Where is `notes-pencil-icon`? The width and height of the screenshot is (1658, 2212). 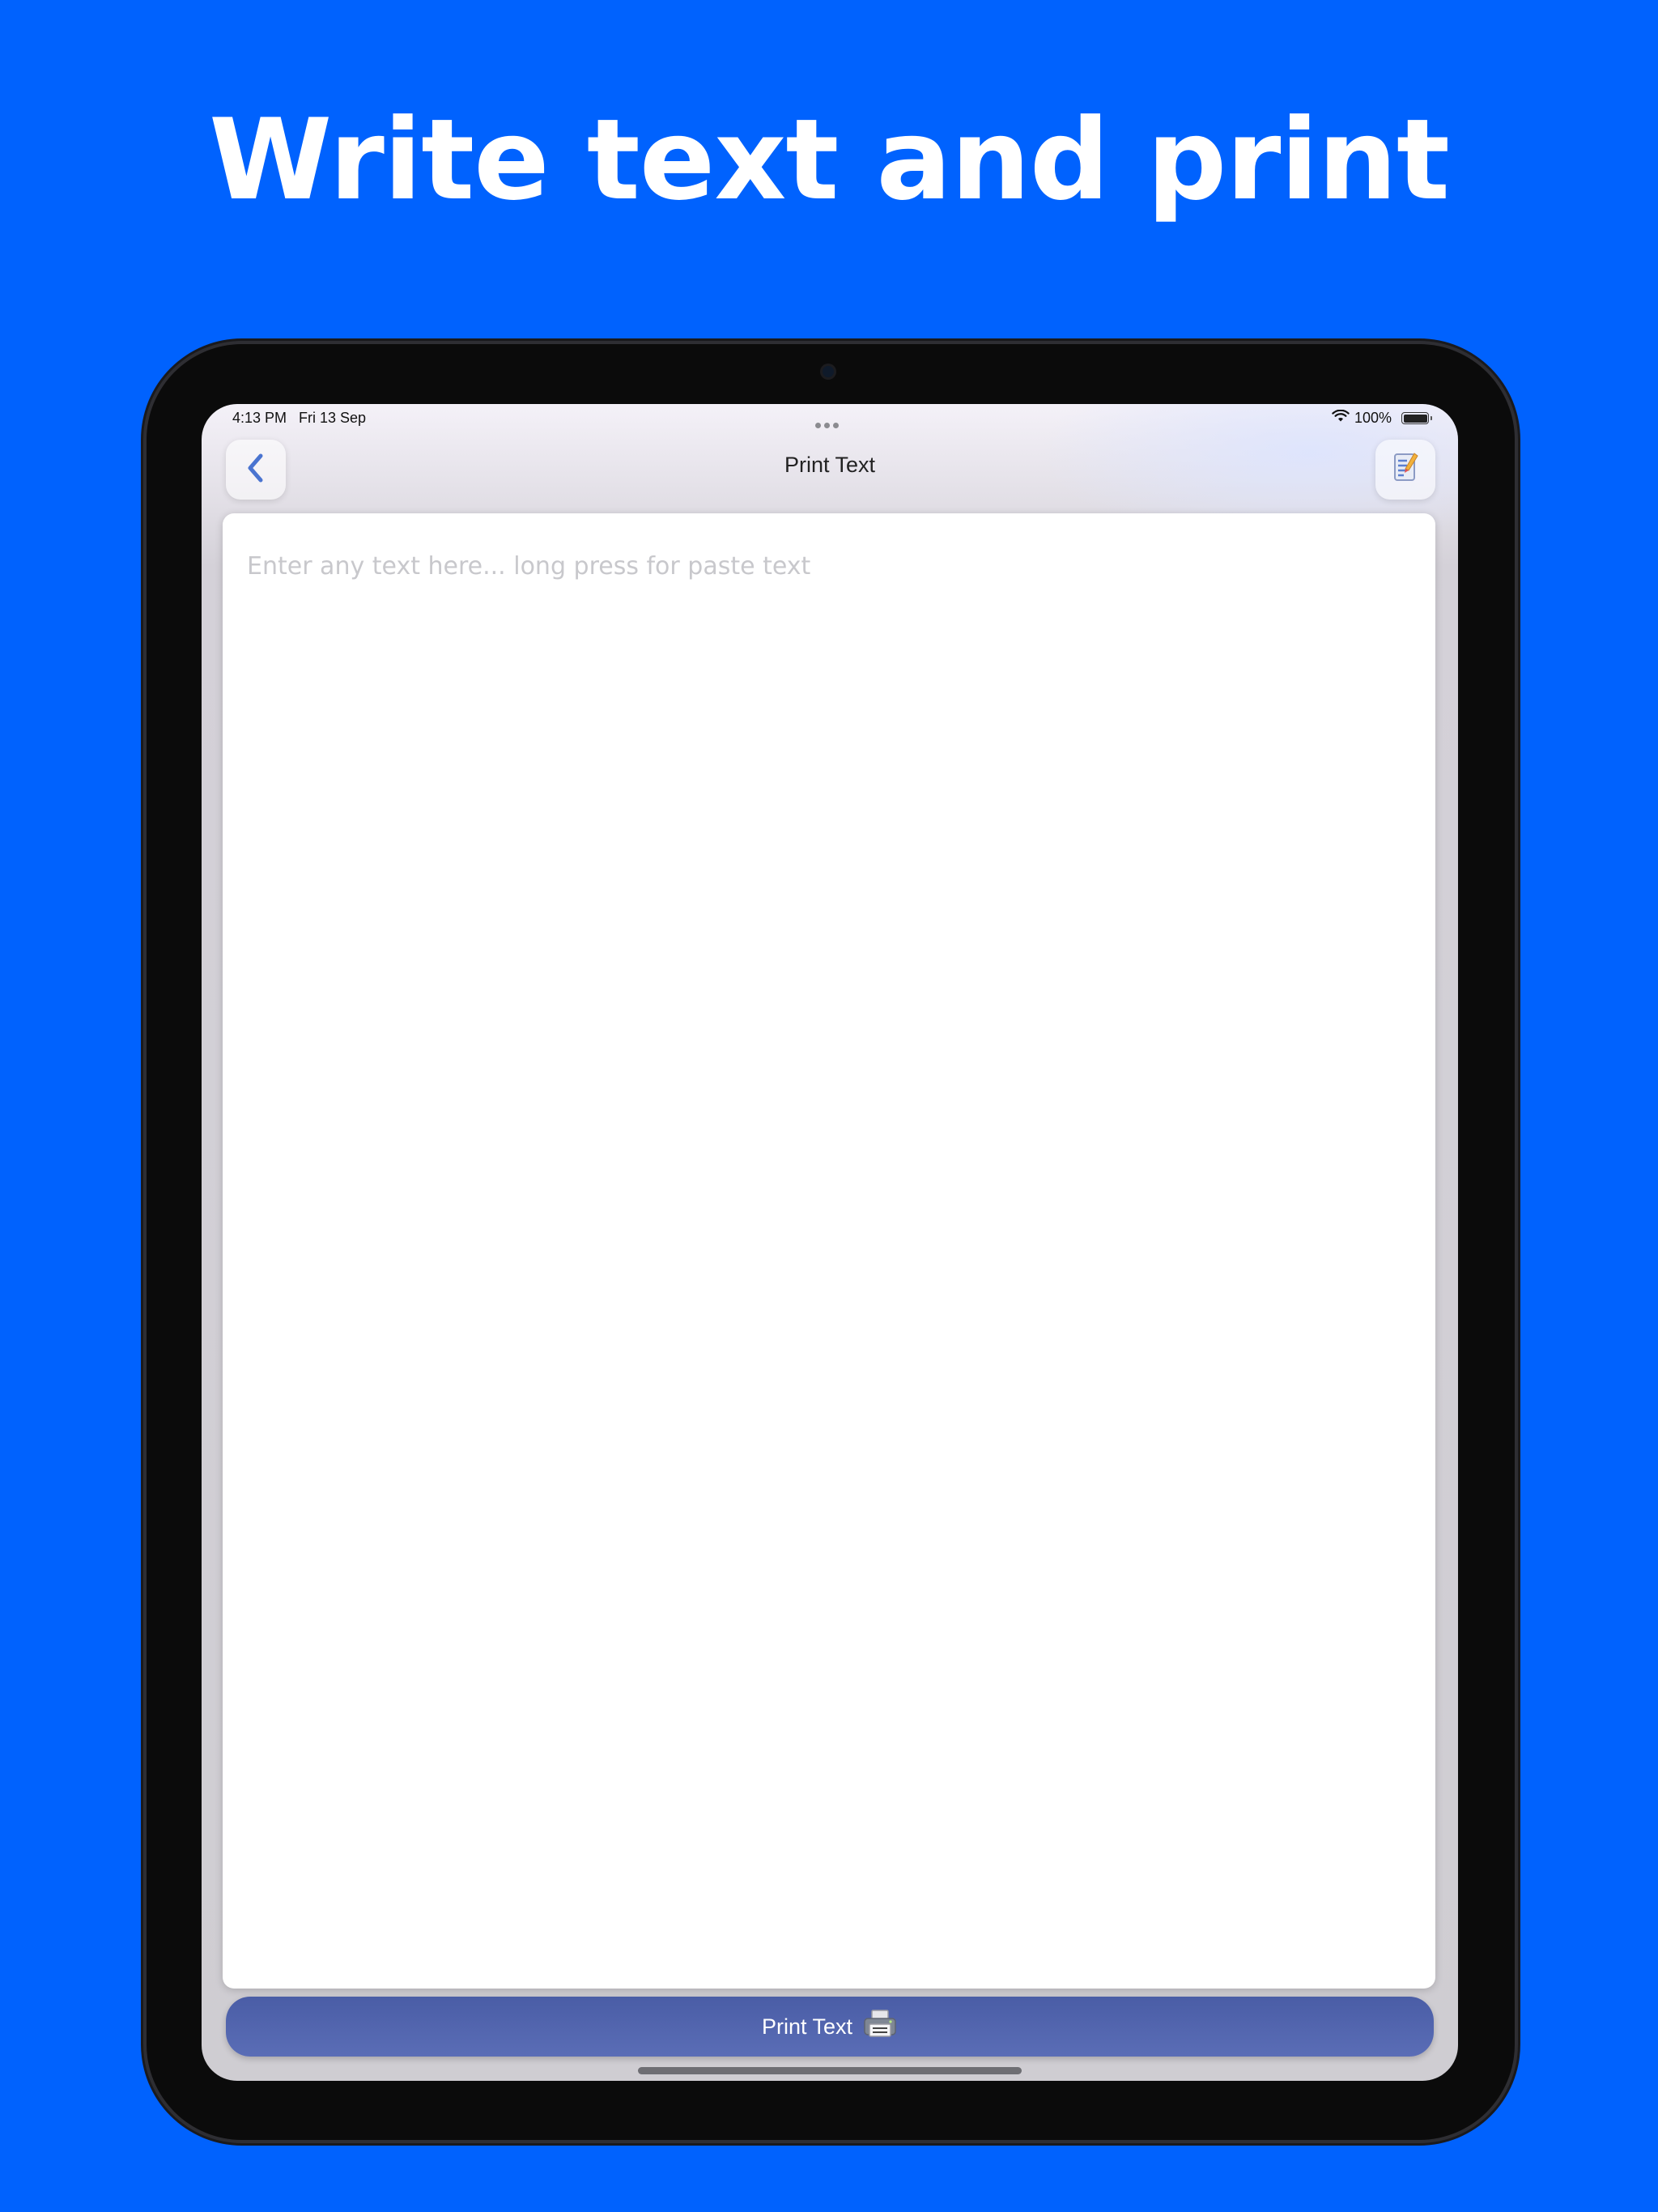
notes-pencil-icon is located at coordinates (1405, 470).